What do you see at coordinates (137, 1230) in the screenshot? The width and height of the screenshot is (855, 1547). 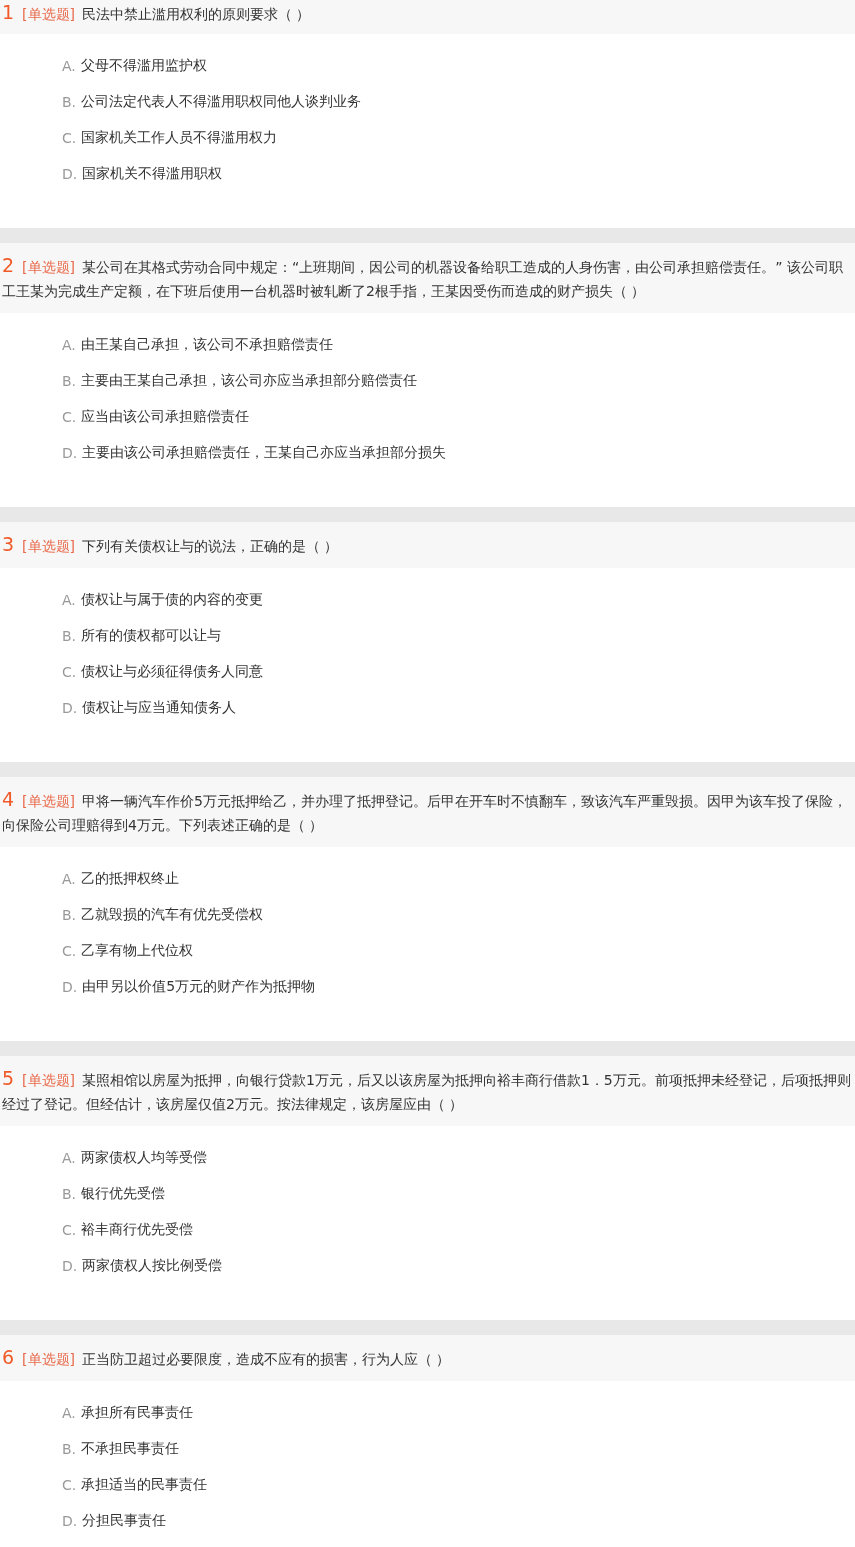 I see `option-text: 裕丰商行优先受偿` at bounding box center [137, 1230].